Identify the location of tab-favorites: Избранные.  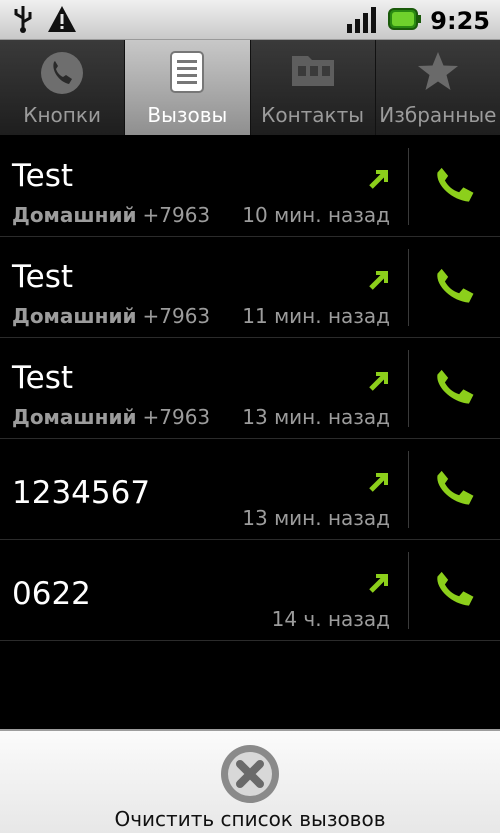
(438, 87).